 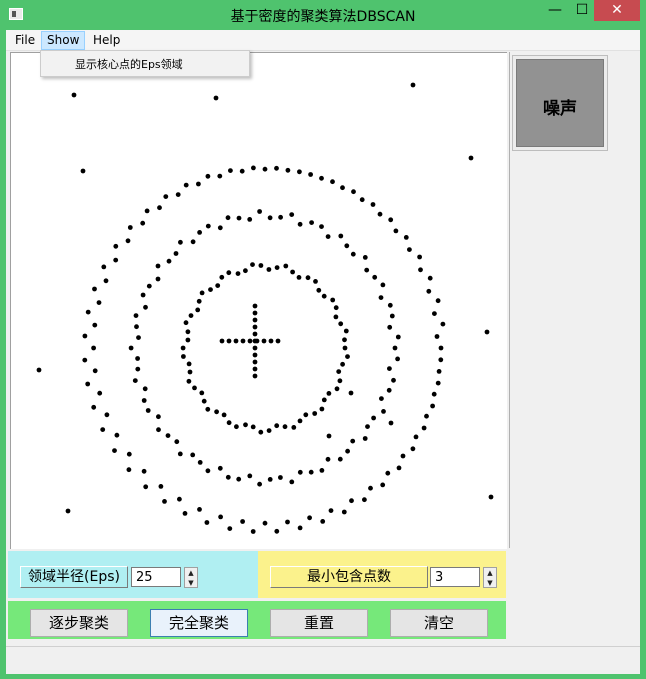 I want to click on reset-button: 重置, so click(x=319, y=623).